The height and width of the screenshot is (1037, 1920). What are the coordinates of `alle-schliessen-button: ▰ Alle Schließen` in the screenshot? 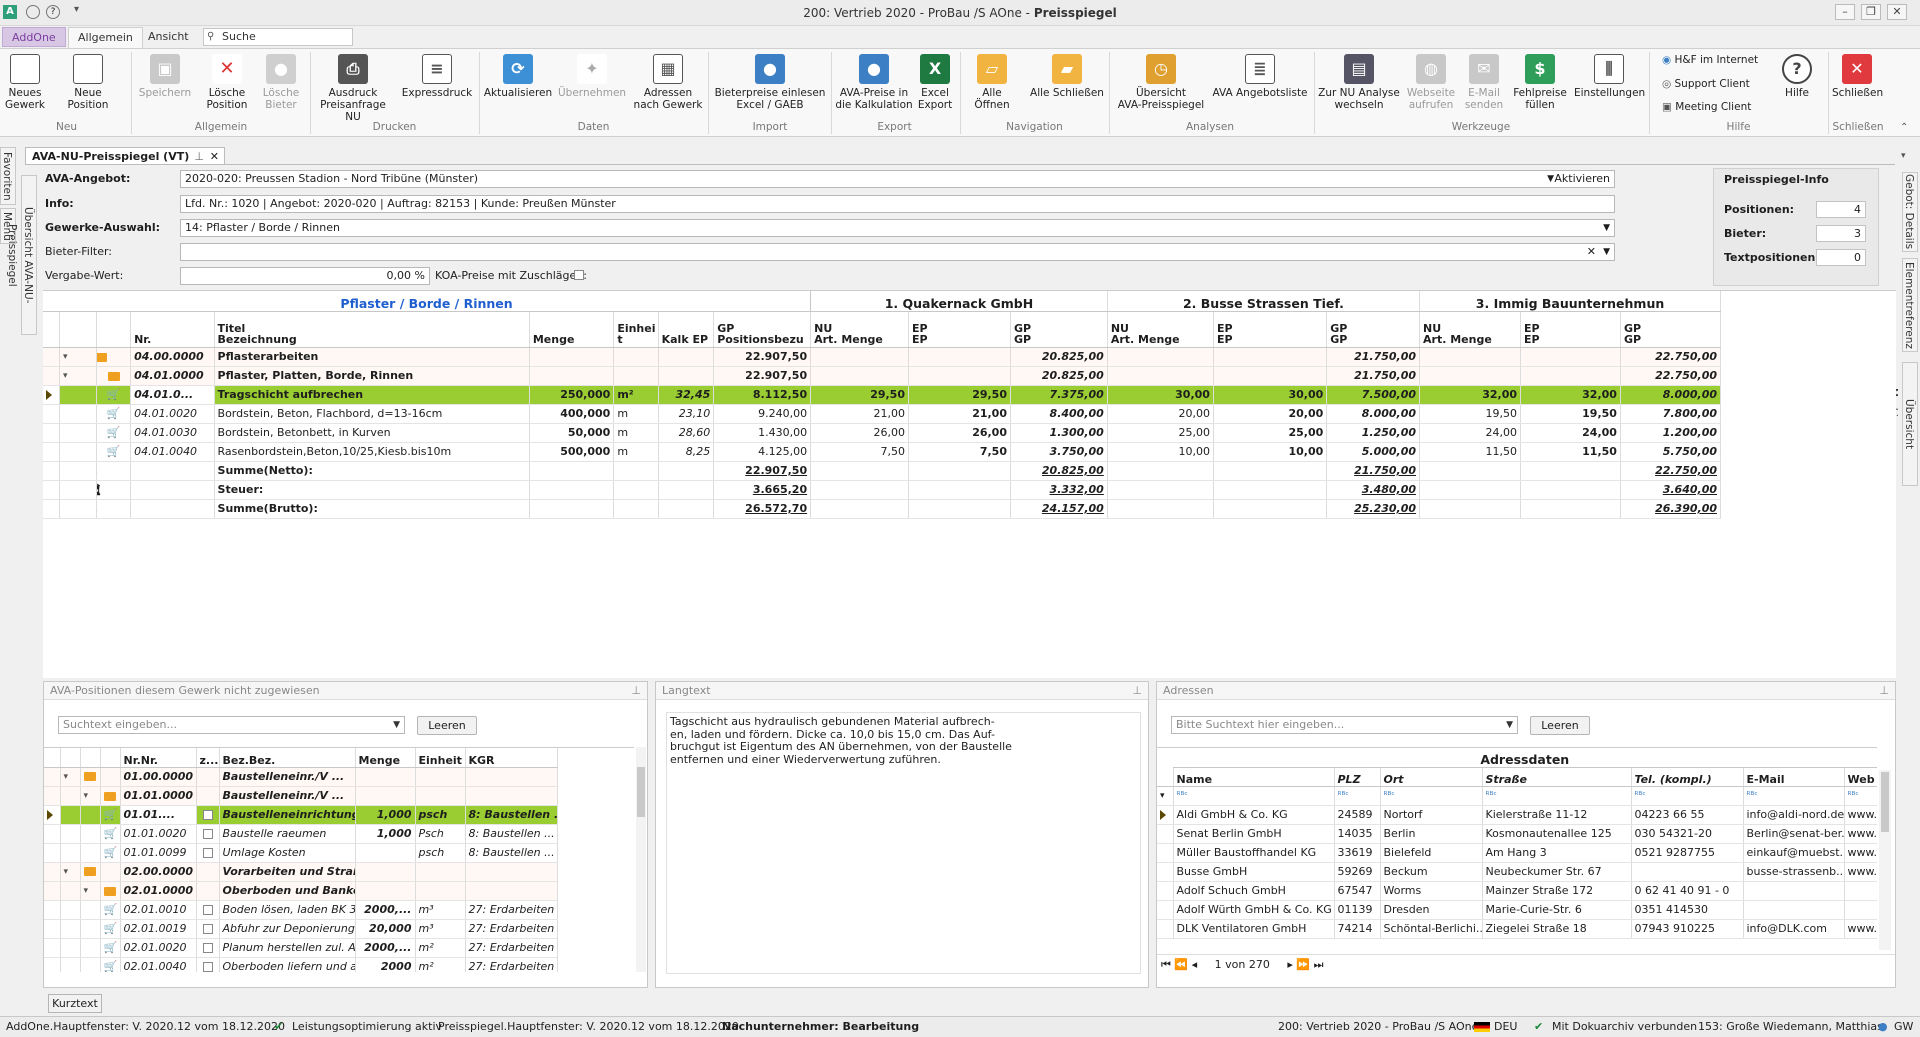 It's located at (1067, 87).